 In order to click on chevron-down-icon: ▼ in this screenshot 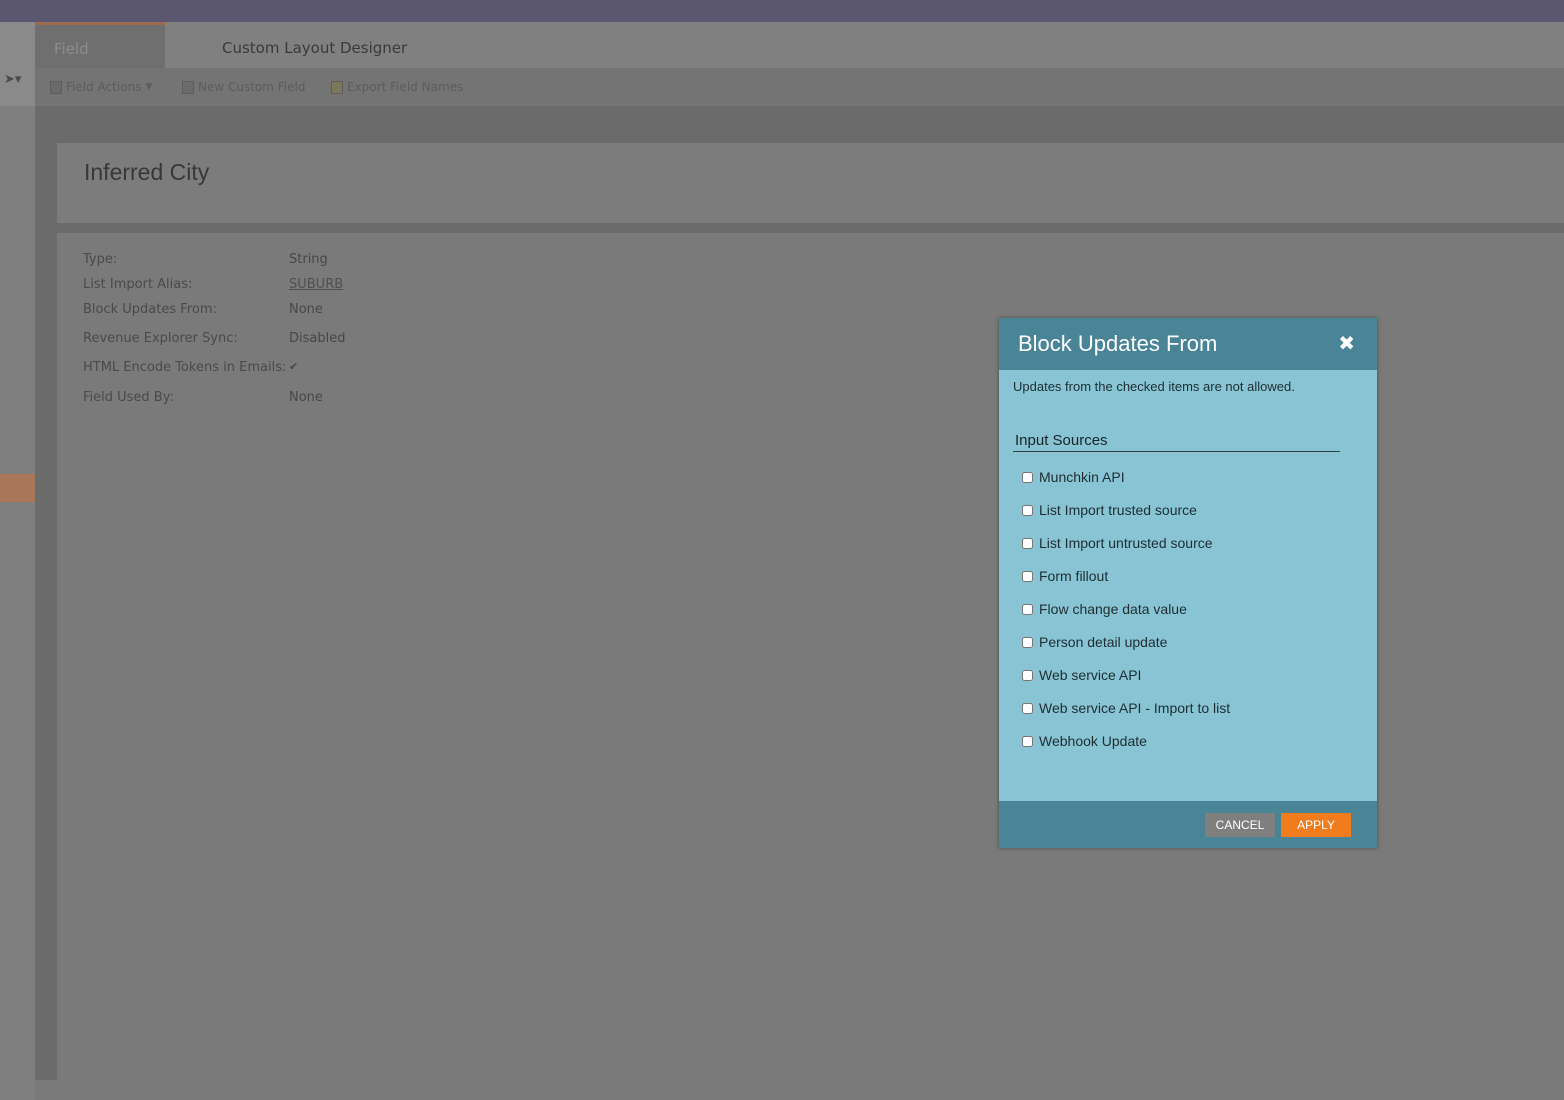, I will do `click(149, 87)`.